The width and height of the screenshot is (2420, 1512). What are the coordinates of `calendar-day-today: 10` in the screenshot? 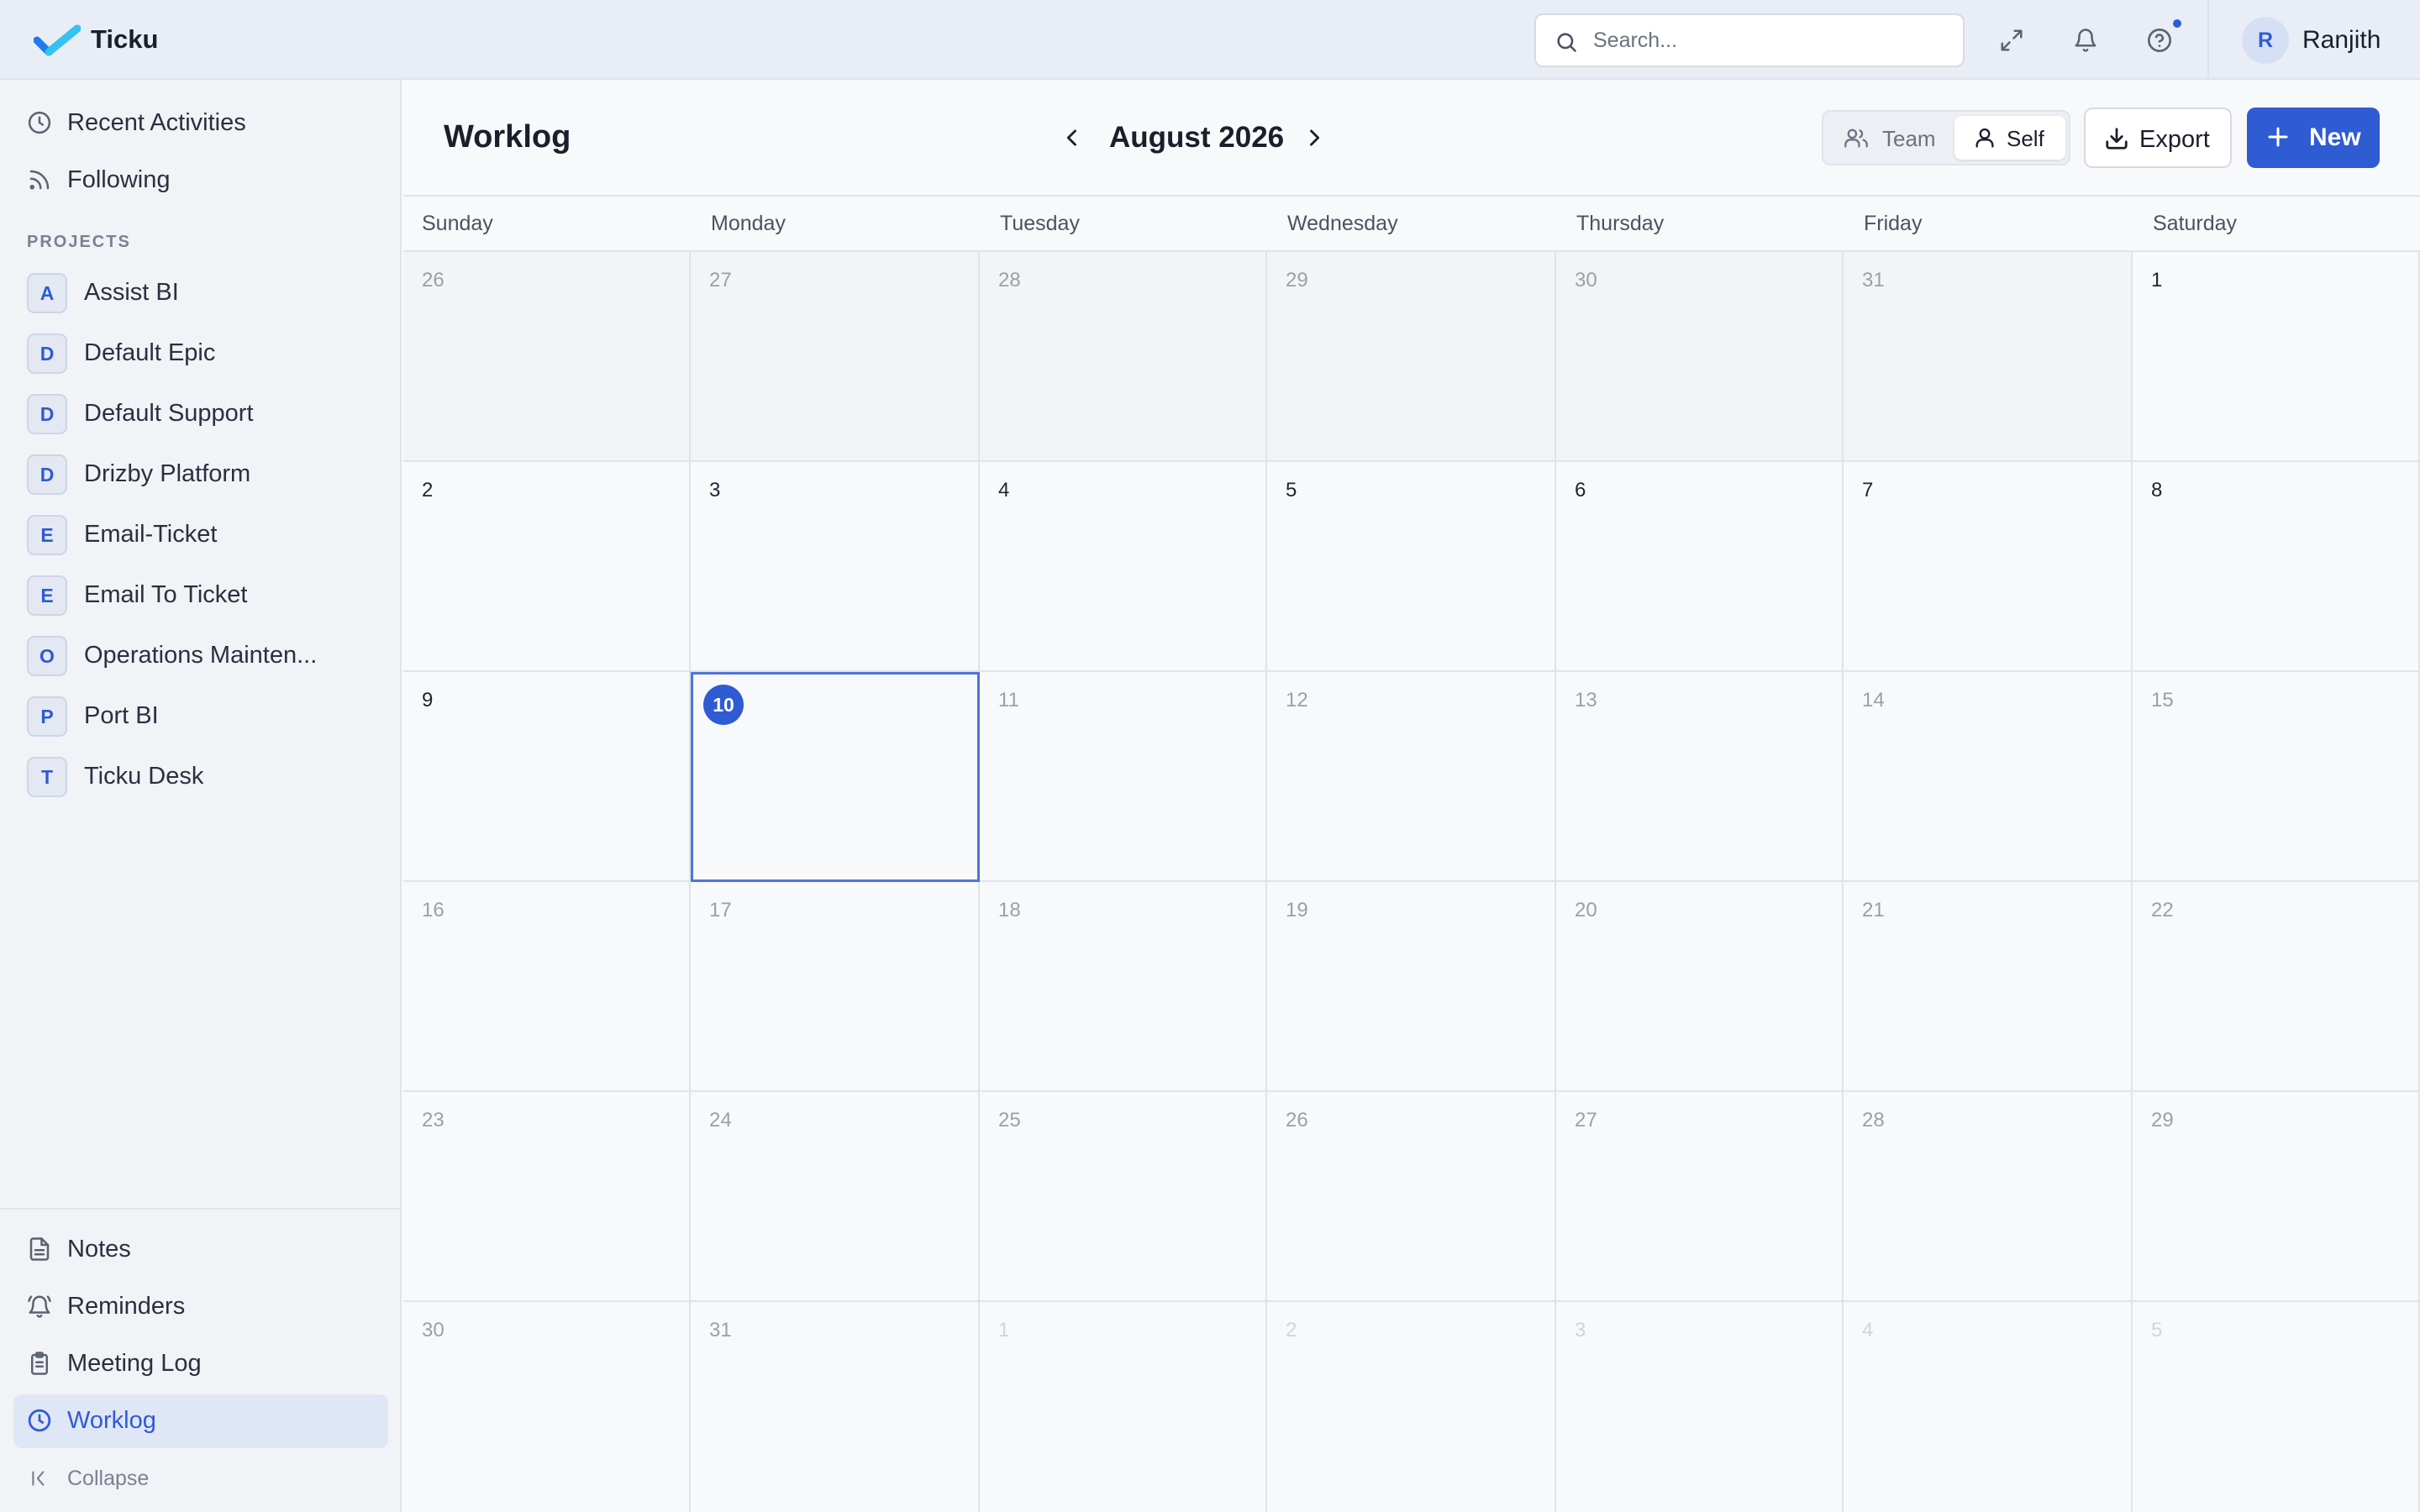 It's located at (835, 777).